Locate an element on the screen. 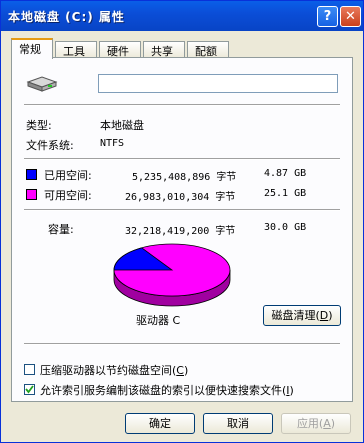 This screenshot has width=364, height=443. filesystem-value: NTFS is located at coordinates (112, 143).